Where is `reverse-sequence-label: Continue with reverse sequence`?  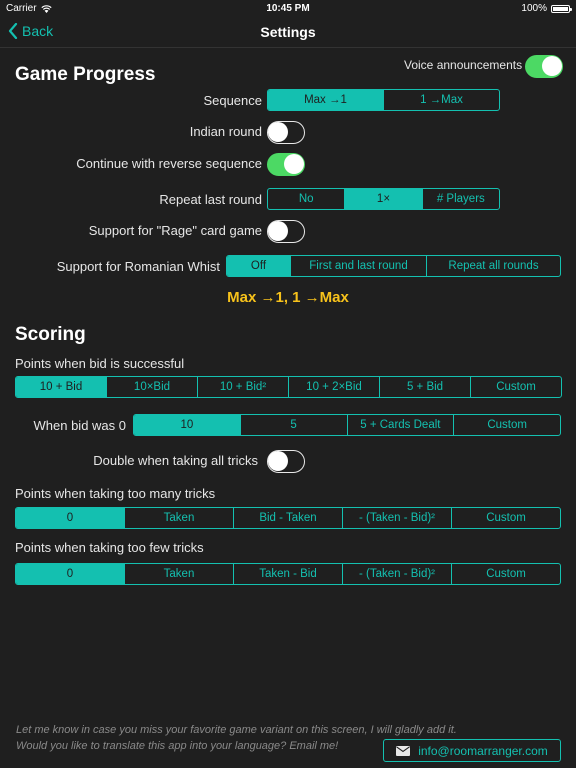 reverse-sequence-label: Continue with reverse sequence is located at coordinates (169, 163).